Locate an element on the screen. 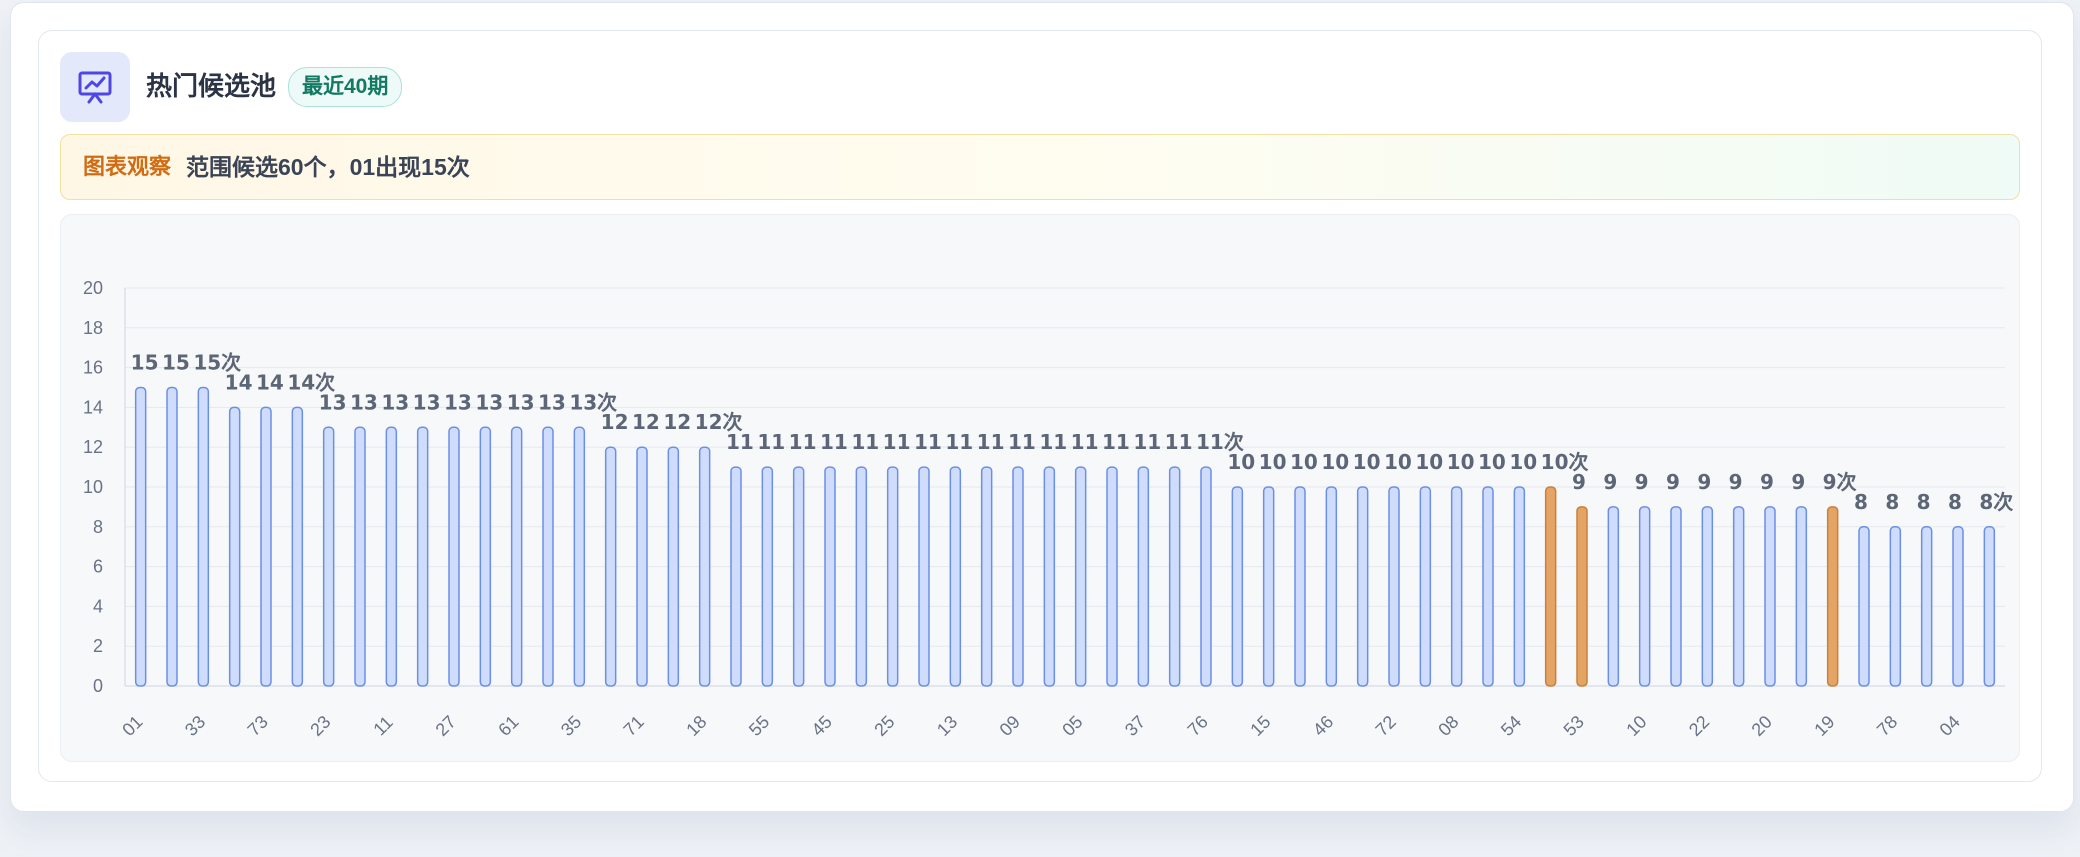  x-tick-label: 20 is located at coordinates (1762, 726).